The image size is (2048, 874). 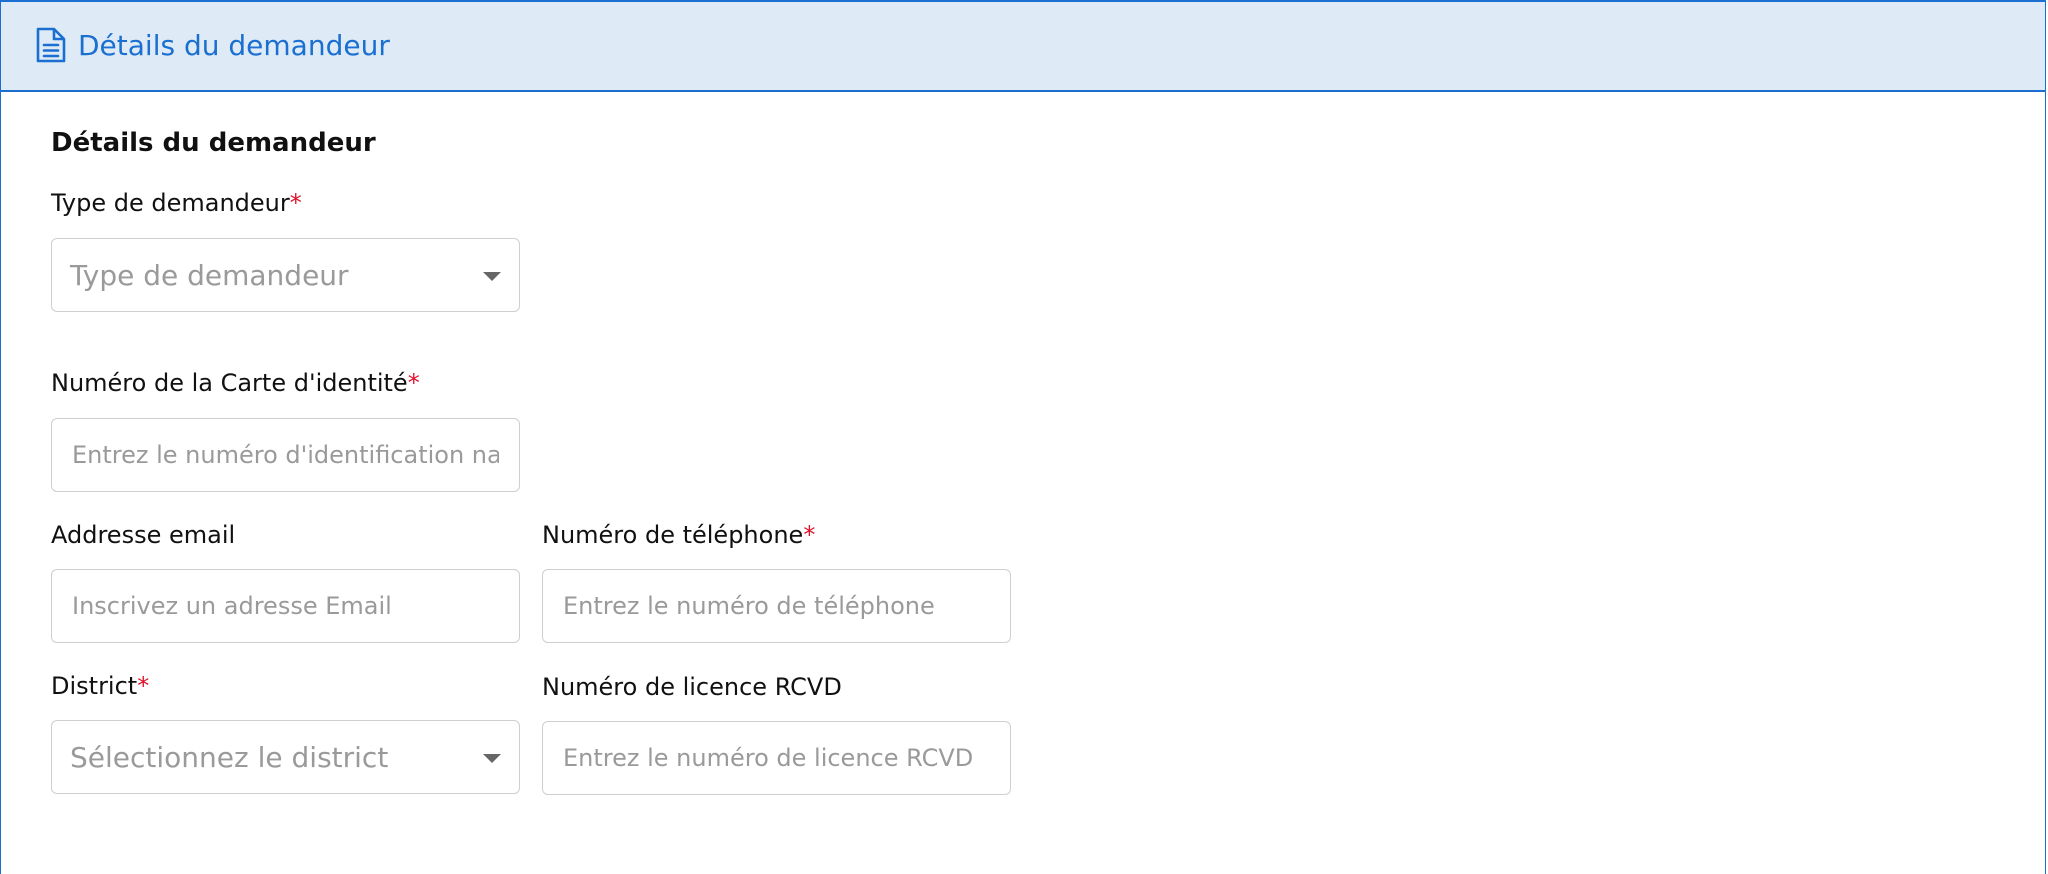 I want to click on email-label: Addresse email, so click(x=143, y=535).